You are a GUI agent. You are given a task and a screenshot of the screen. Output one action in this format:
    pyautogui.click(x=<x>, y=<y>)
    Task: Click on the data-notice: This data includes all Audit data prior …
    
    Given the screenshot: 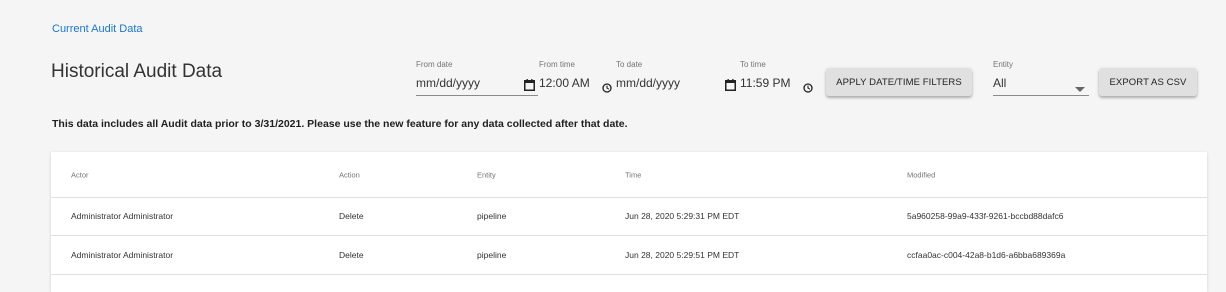 What is the action you would take?
    pyautogui.click(x=340, y=124)
    